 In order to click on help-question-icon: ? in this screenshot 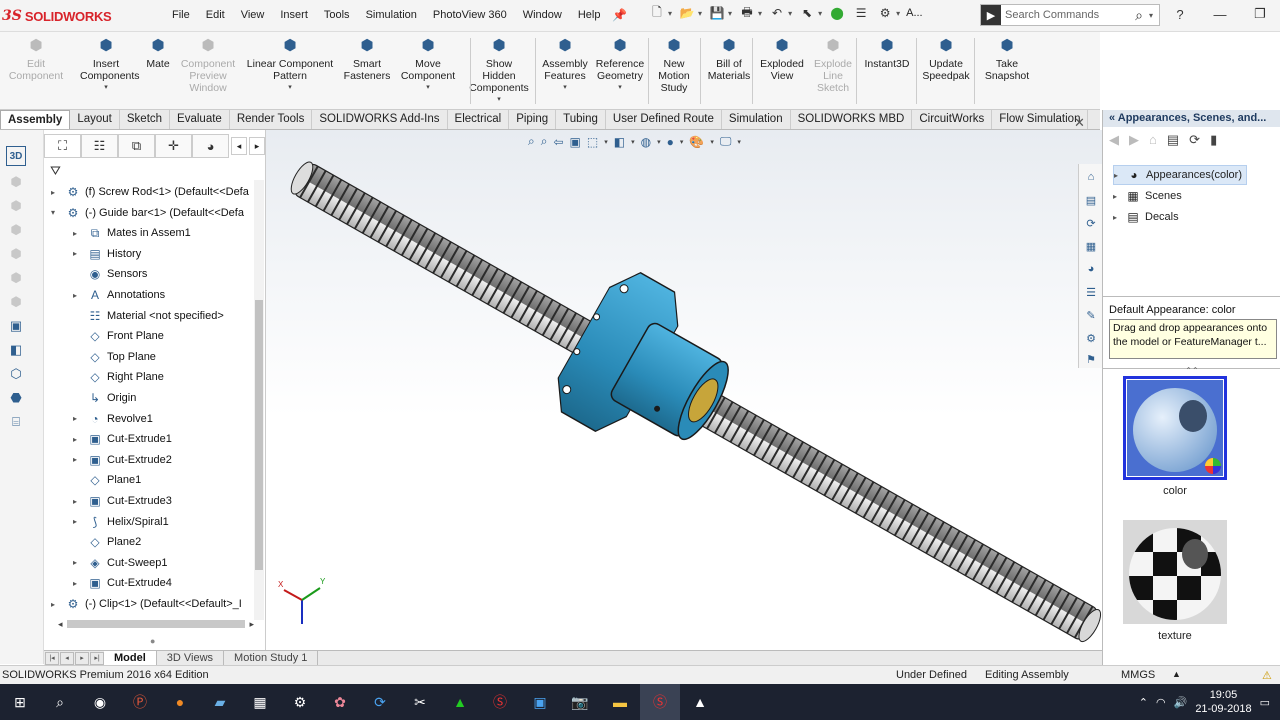, I will do `click(1180, 14)`.